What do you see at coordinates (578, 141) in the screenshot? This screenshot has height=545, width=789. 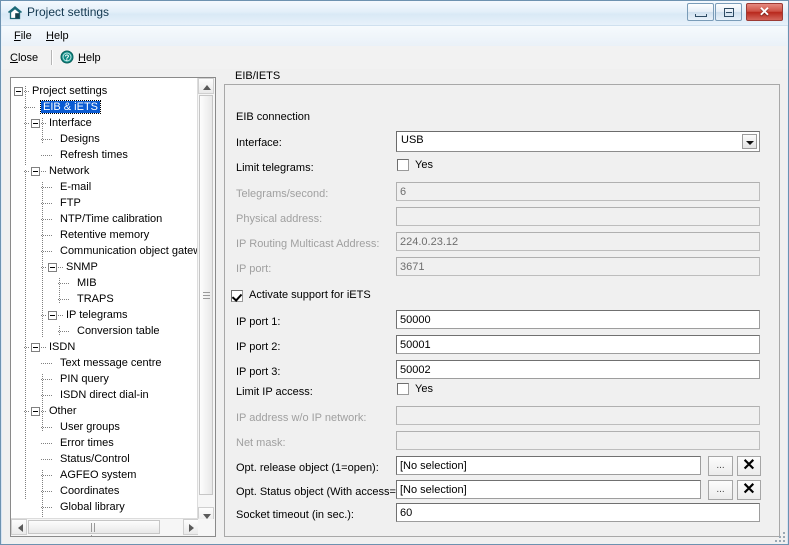 I see `interface-select: USB` at bounding box center [578, 141].